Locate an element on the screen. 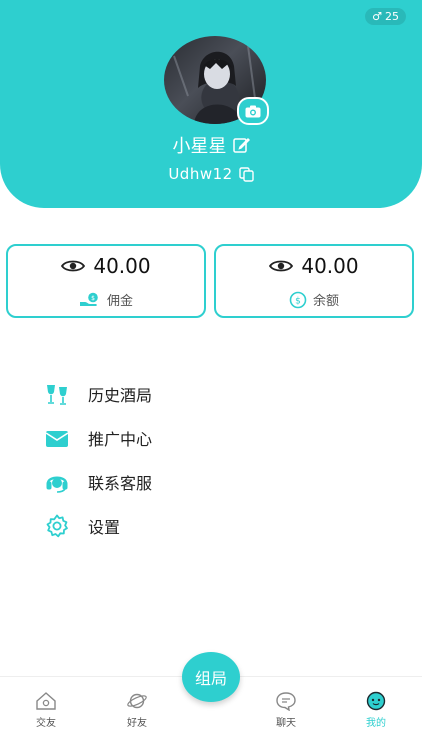 Image resolution: width=422 pixels, height=751 pixels. home-icon is located at coordinates (46, 701).